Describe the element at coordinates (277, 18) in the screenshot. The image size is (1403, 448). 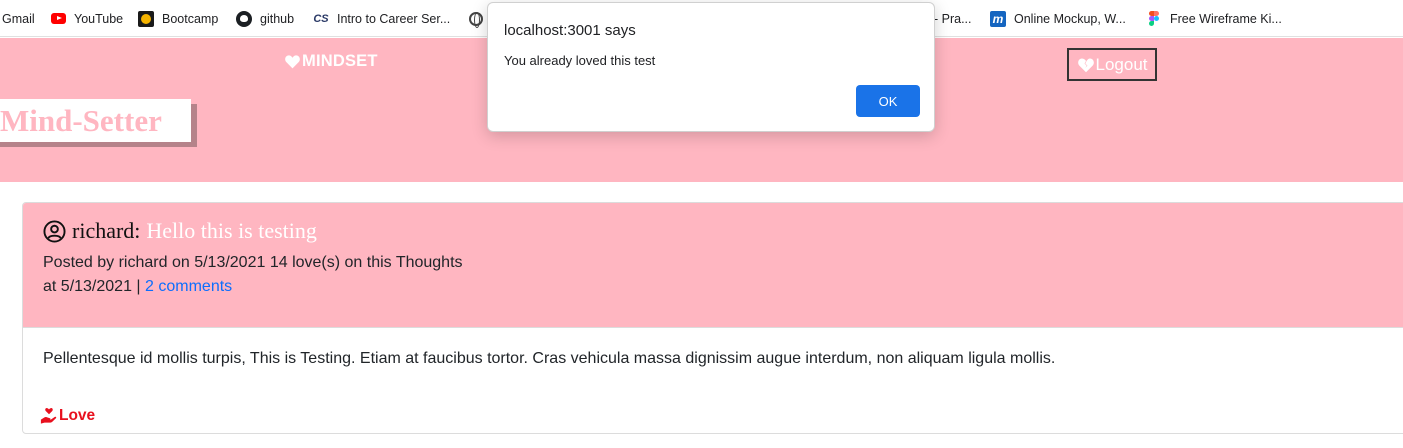
I see `bookmark-label: github` at that location.